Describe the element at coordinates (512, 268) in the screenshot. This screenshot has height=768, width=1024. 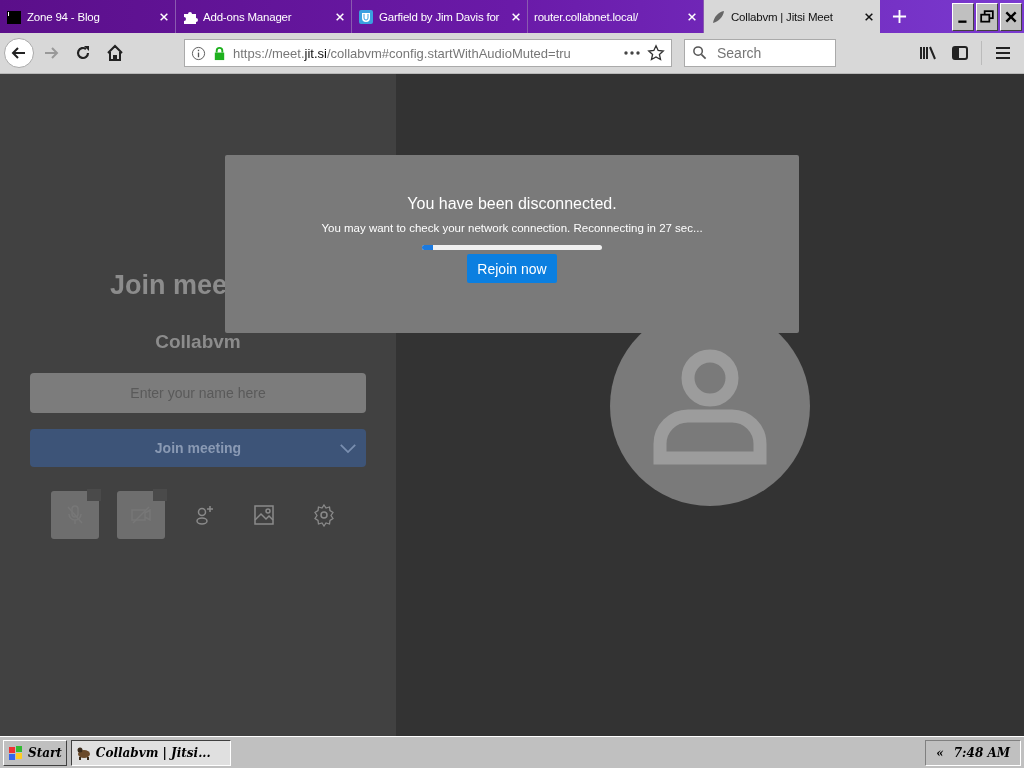
I see `rejoin-button: Rejoin now` at that location.